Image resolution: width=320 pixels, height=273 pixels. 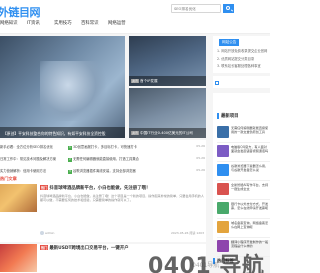 What do you see at coordinates (40, 23) in the screenshot?
I see `nav-item: IT资讯` at bounding box center [40, 23].